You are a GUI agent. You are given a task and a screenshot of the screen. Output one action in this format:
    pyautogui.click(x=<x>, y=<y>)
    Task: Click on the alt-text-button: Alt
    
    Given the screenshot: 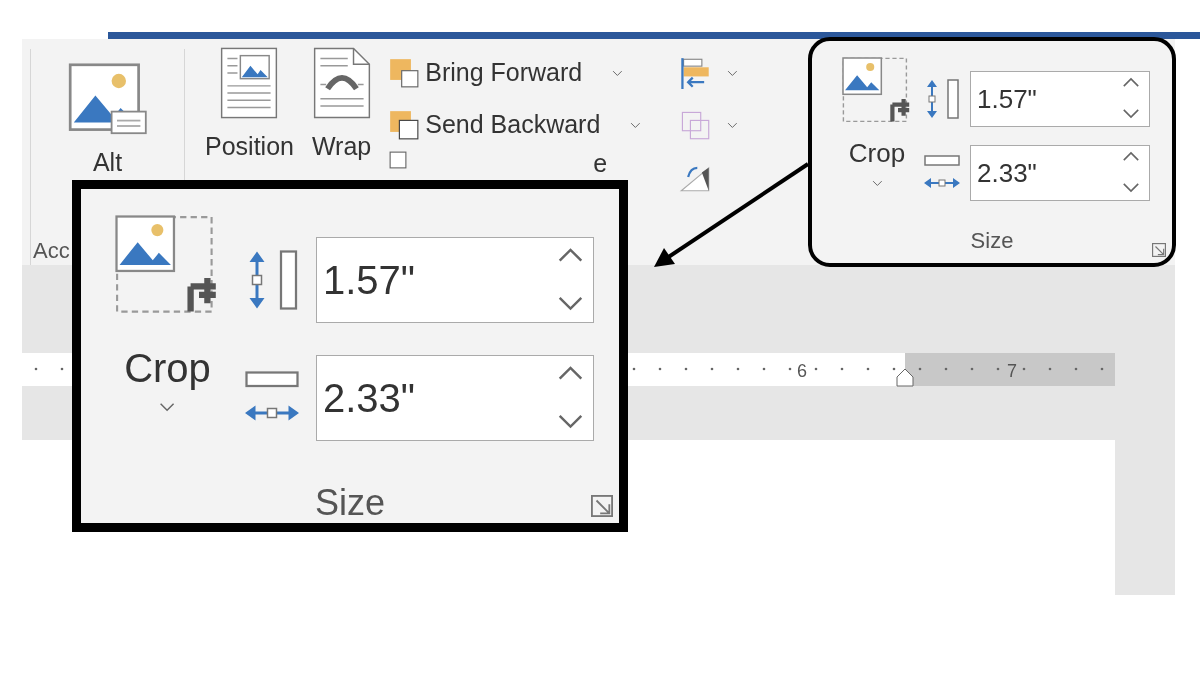 What is the action you would take?
    pyautogui.click(x=107, y=120)
    